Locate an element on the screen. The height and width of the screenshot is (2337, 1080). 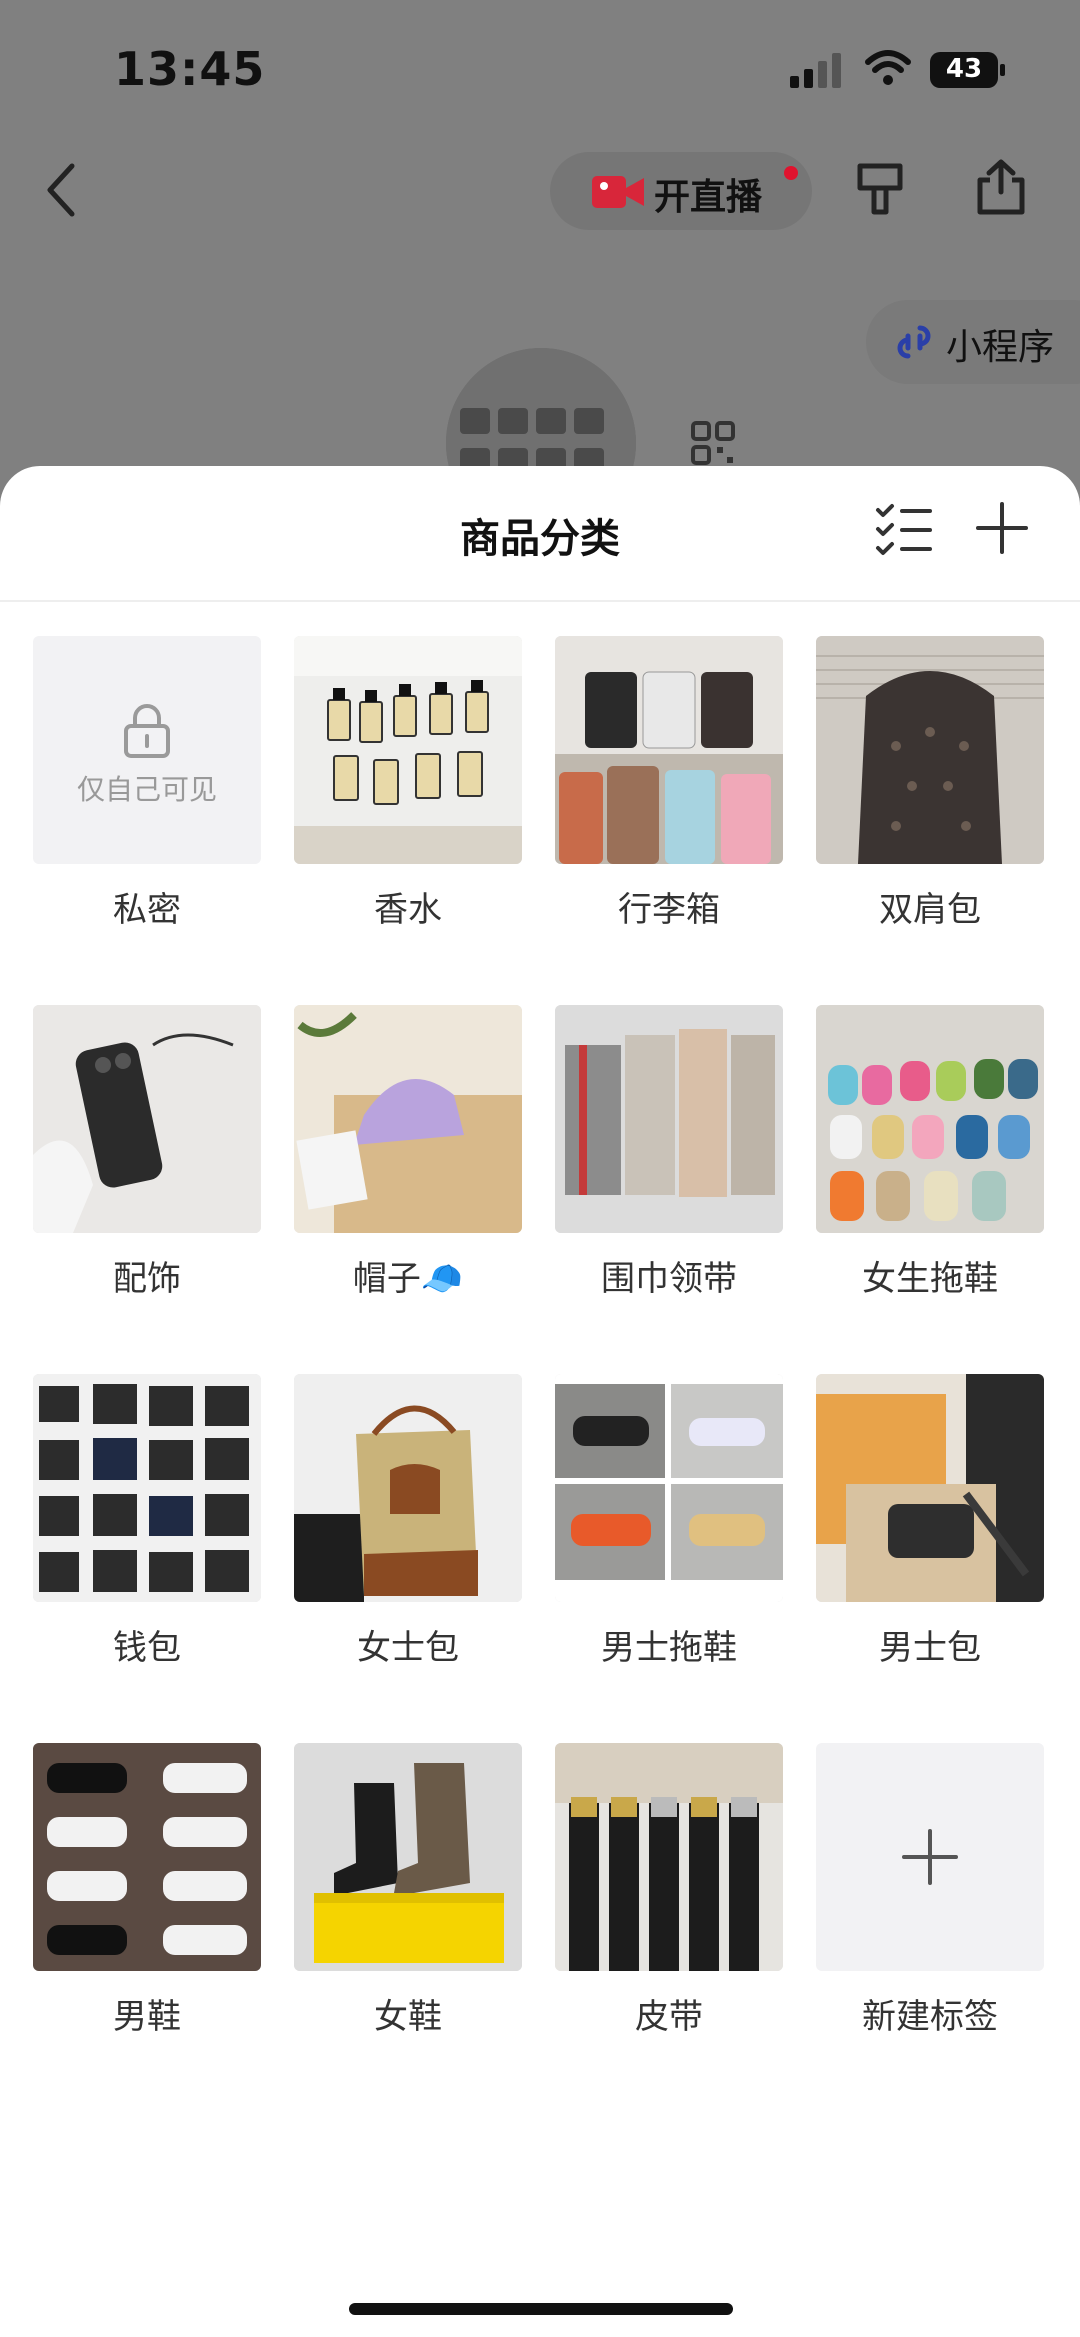
accessories-thumbnail is located at coordinates (147, 1119).